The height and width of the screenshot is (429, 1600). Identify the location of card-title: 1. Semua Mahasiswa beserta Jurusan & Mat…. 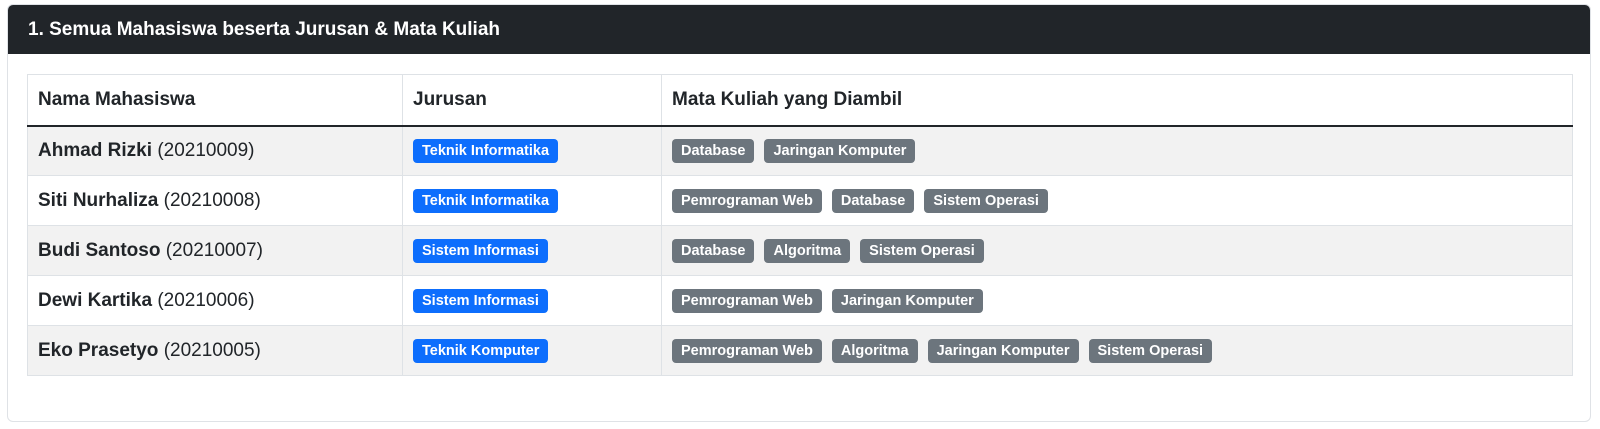
(799, 29).